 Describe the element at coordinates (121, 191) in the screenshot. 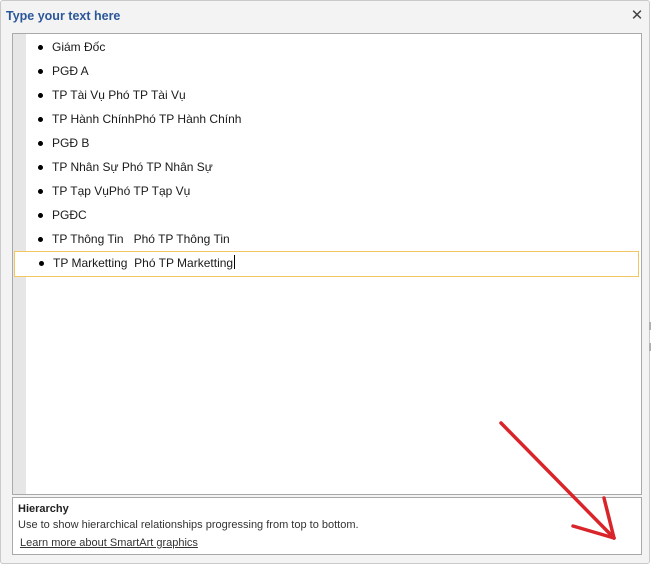

I see `list-item-text: TP Tạp VụPhó TP Tạp Vụ` at that location.